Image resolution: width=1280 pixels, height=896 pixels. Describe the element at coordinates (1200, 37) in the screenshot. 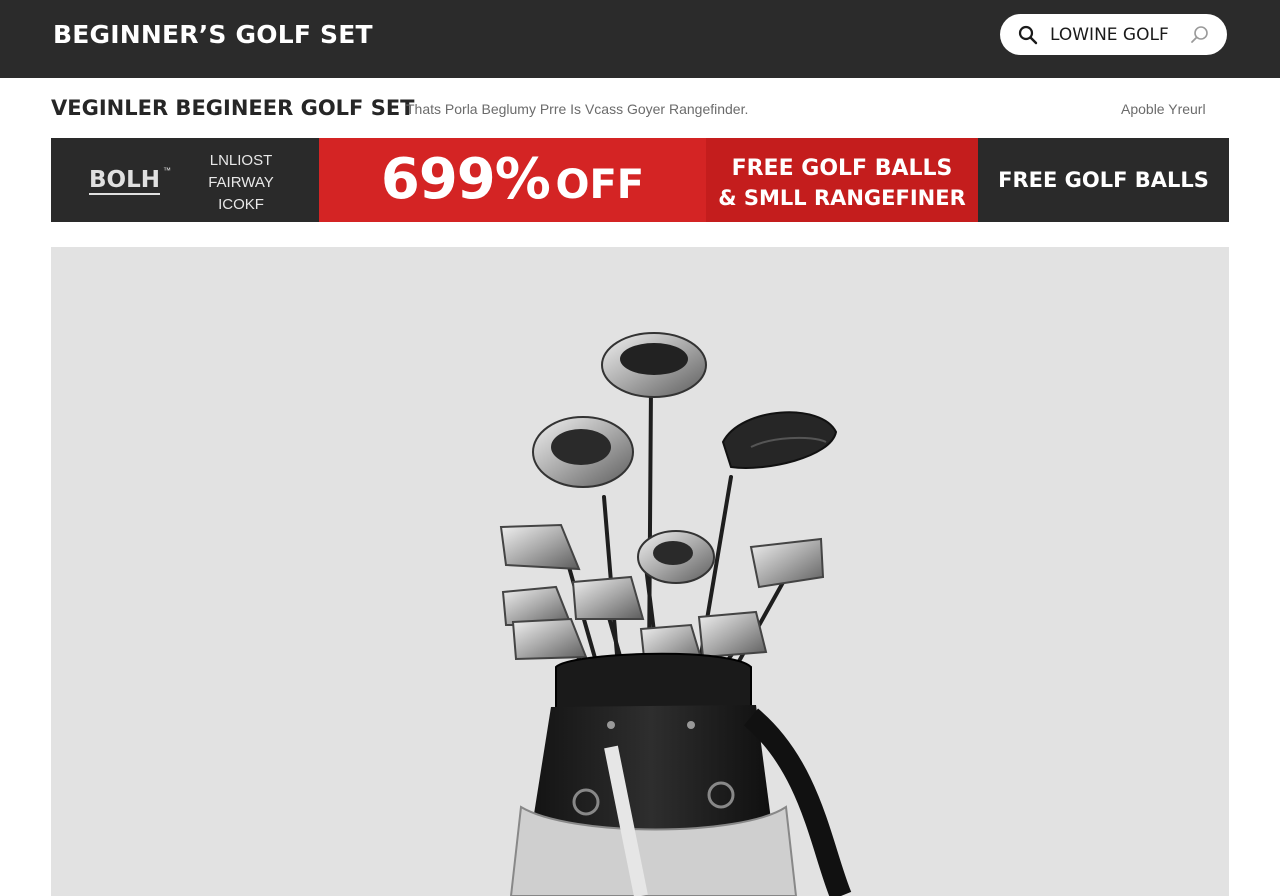

I see `search-alt-icon` at that location.